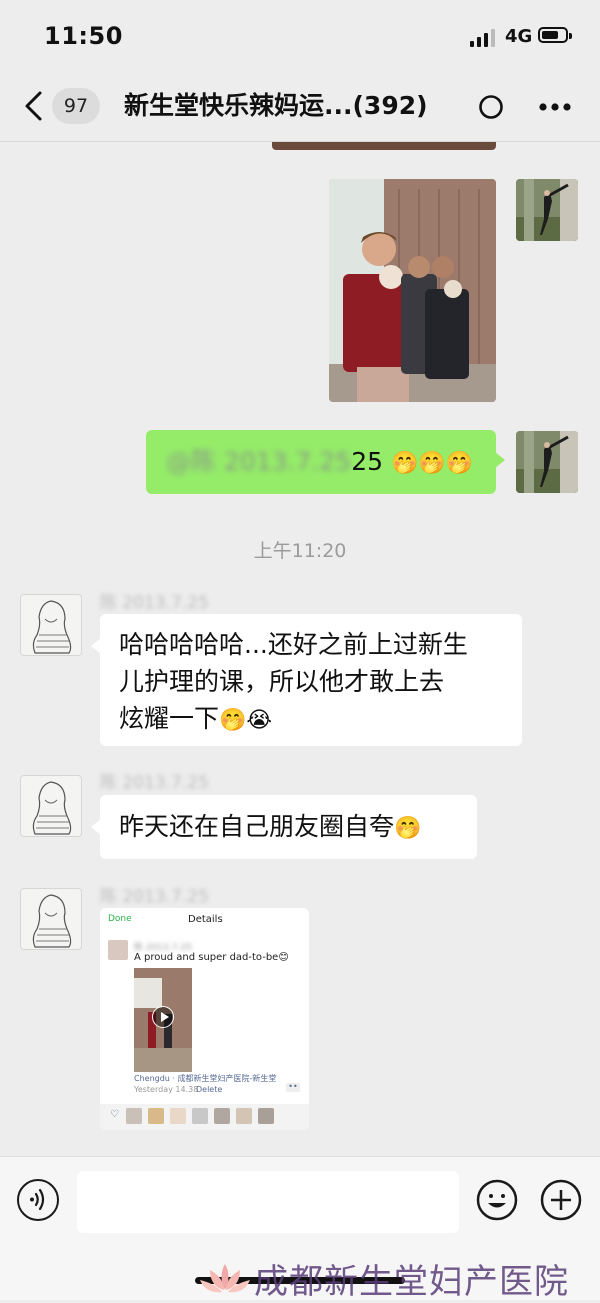 The image size is (600, 1303). Describe the element at coordinates (209, 1089) in the screenshot. I see `delete-label: Delete` at that location.